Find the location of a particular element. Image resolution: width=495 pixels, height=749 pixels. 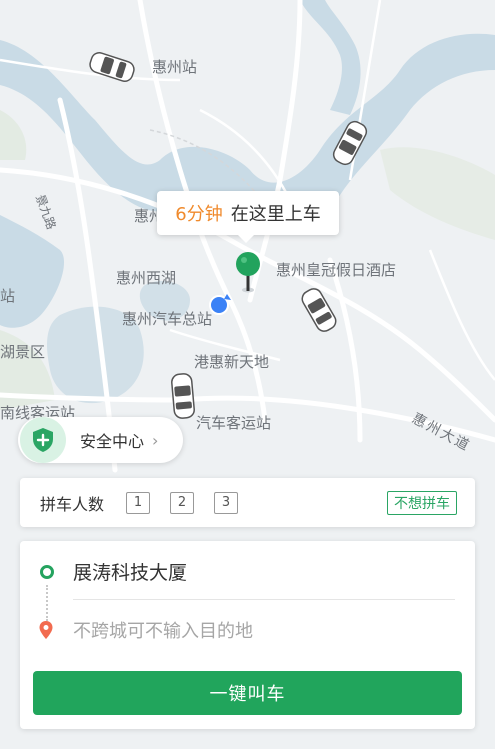

call-car-button: 一键叫车 is located at coordinates (247, 693).